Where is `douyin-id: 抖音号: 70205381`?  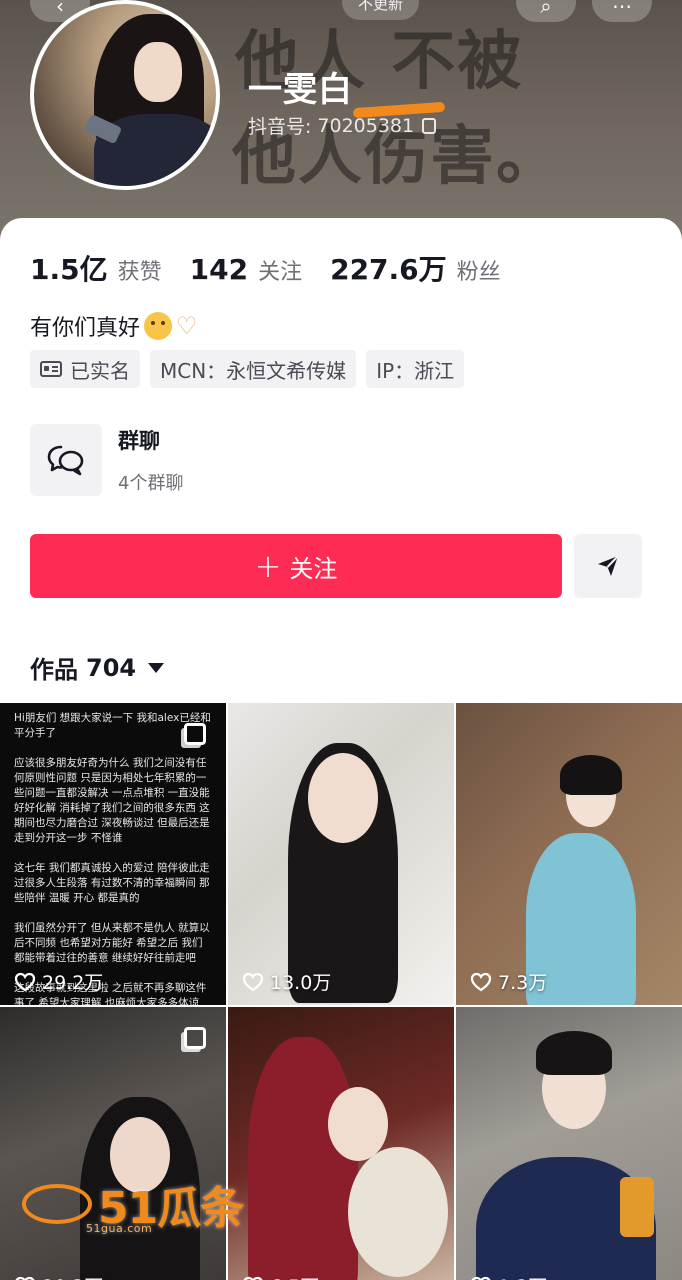 douyin-id: 抖音号: 70205381 is located at coordinates (342, 125).